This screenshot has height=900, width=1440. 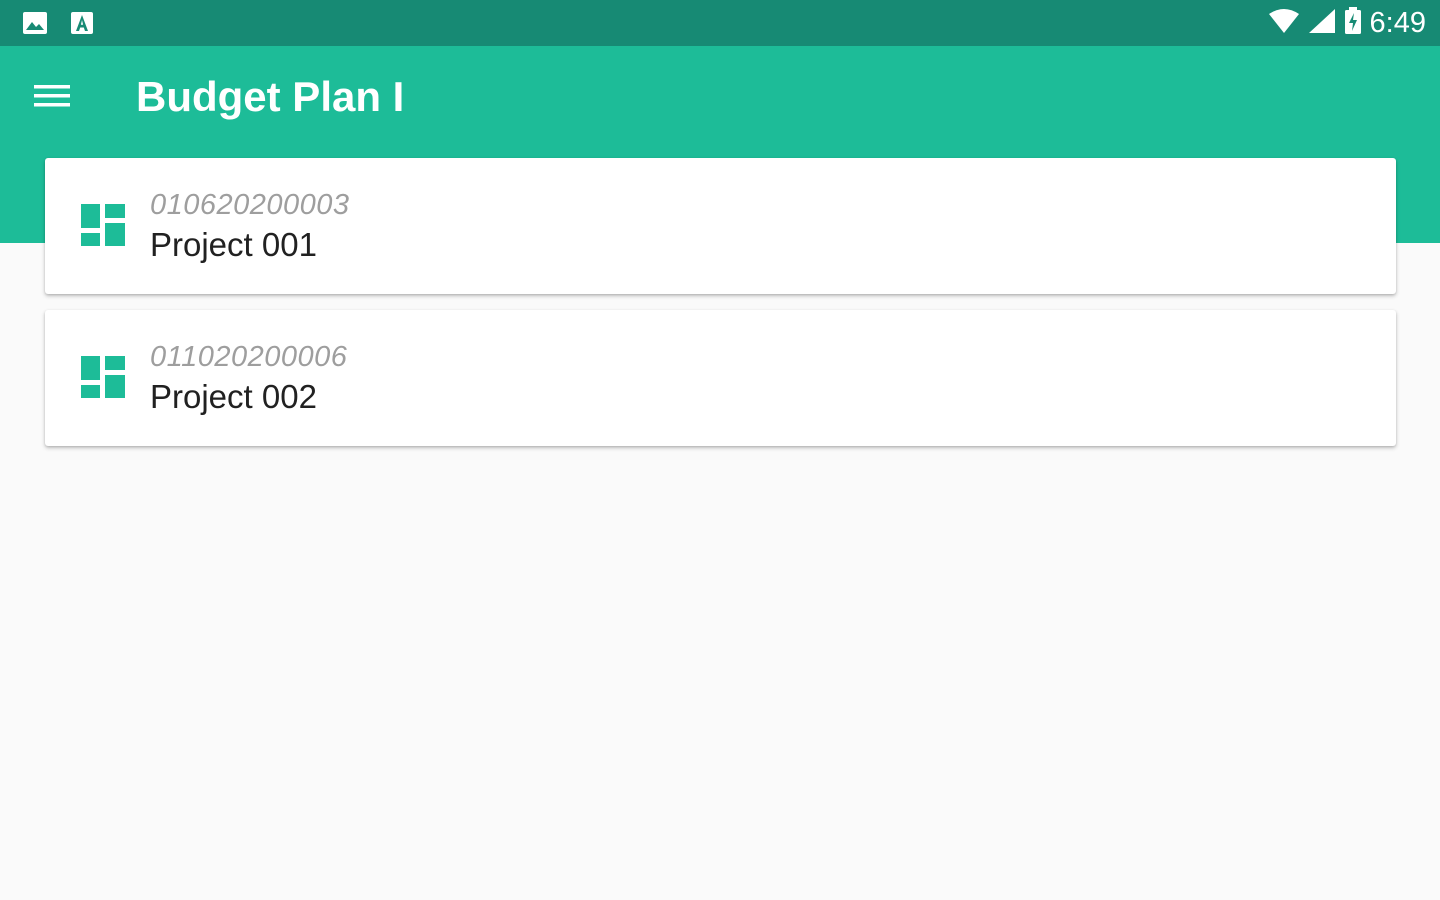 I want to click on hamburger-menu-icon, so click(x=52, y=98).